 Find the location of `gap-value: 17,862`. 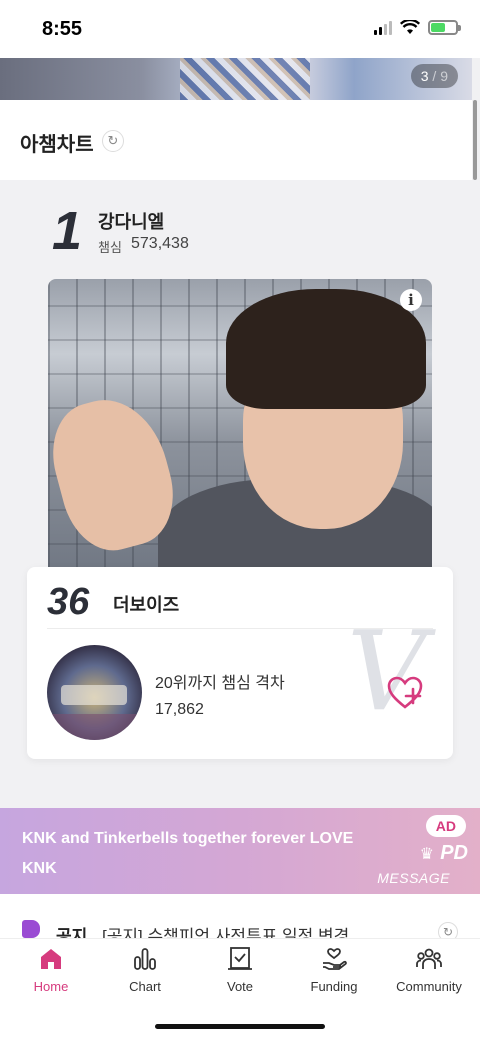

gap-value: 17,862 is located at coordinates (179, 709).